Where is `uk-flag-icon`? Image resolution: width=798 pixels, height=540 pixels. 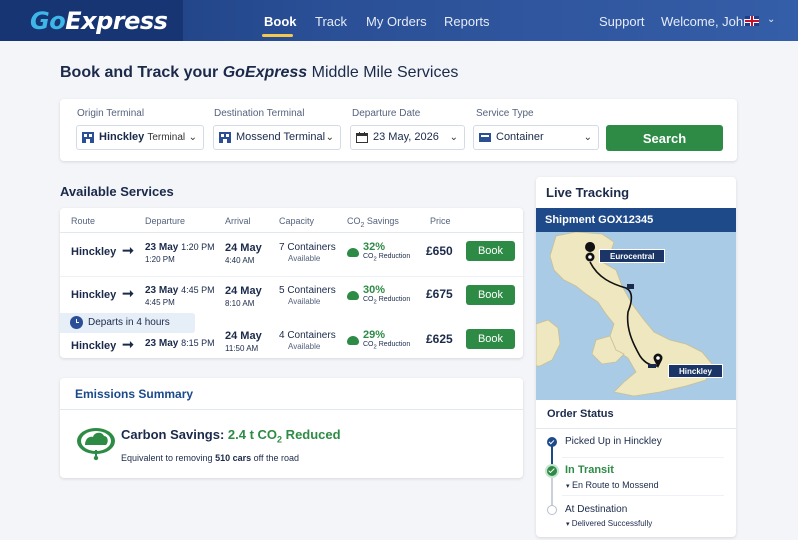 uk-flag-icon is located at coordinates (752, 21).